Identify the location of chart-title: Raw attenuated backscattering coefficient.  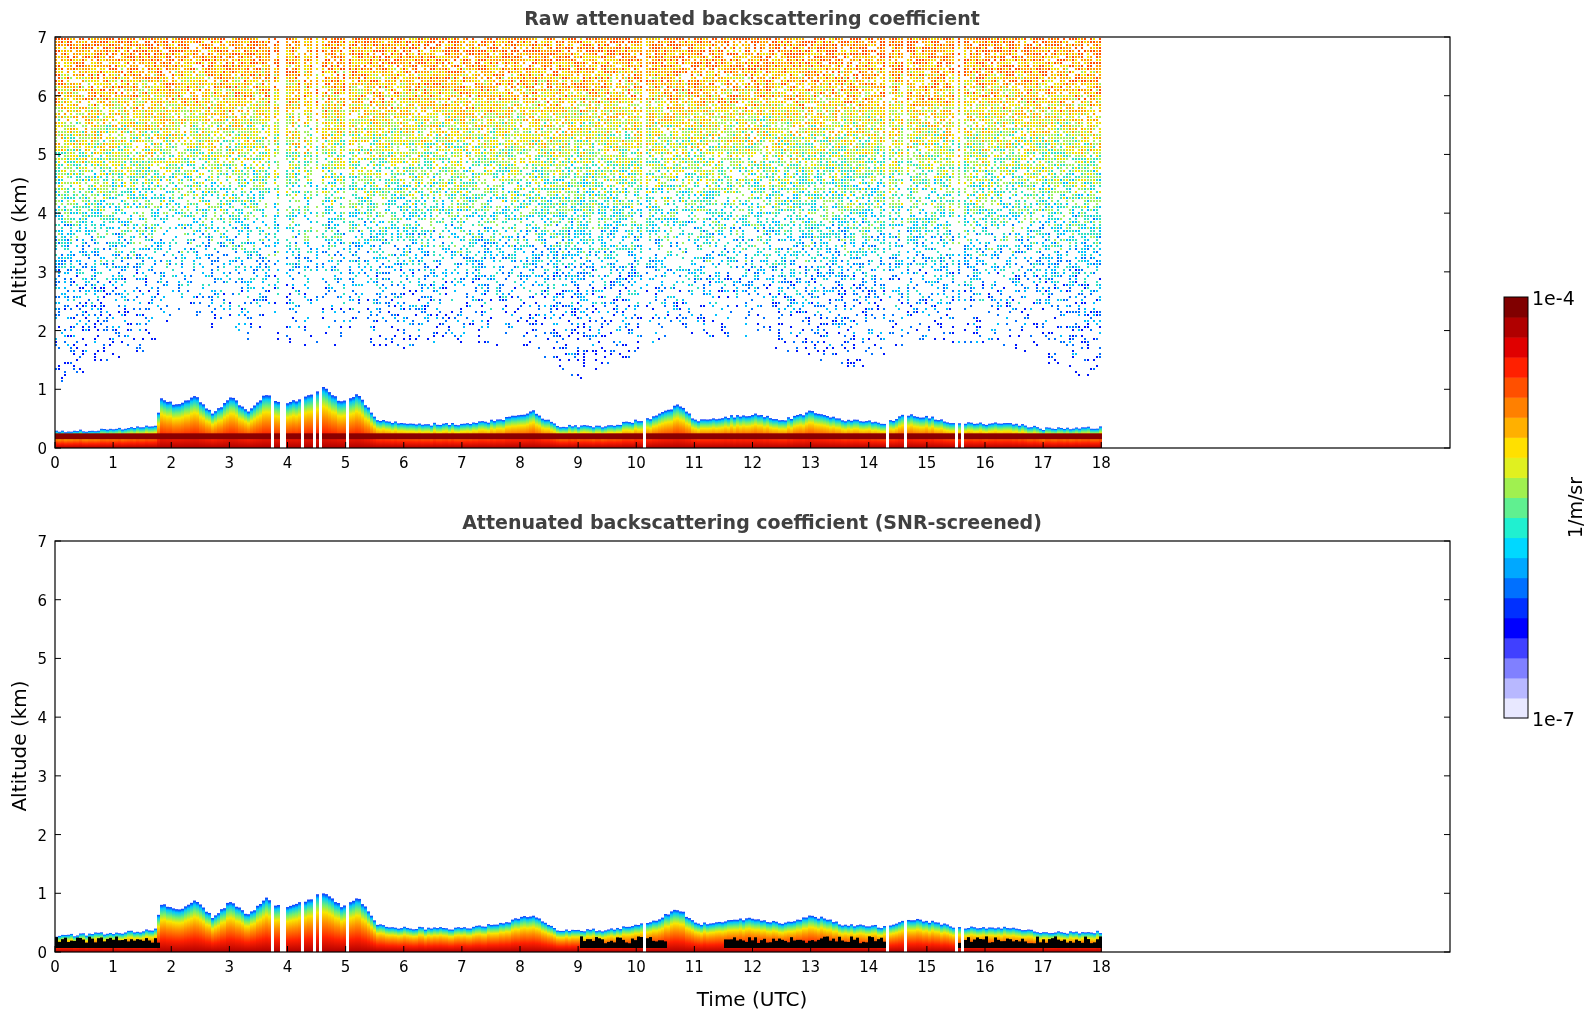
(752, 18).